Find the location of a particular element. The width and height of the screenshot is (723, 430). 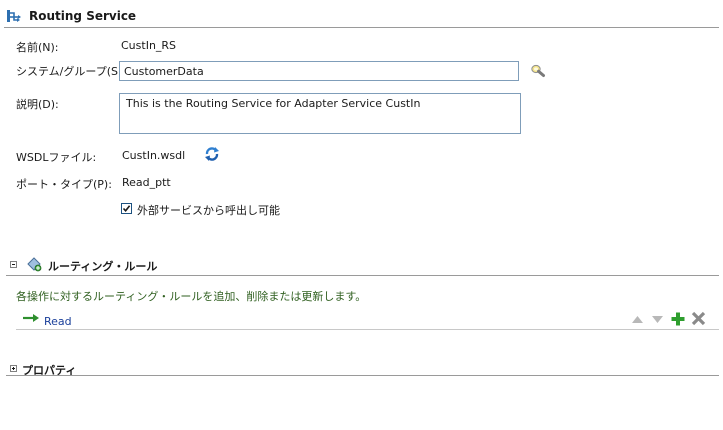

routing-rules-description: 各操作に対するルーティング・ルールを追加、削除または更新します。 is located at coordinates (191, 296).